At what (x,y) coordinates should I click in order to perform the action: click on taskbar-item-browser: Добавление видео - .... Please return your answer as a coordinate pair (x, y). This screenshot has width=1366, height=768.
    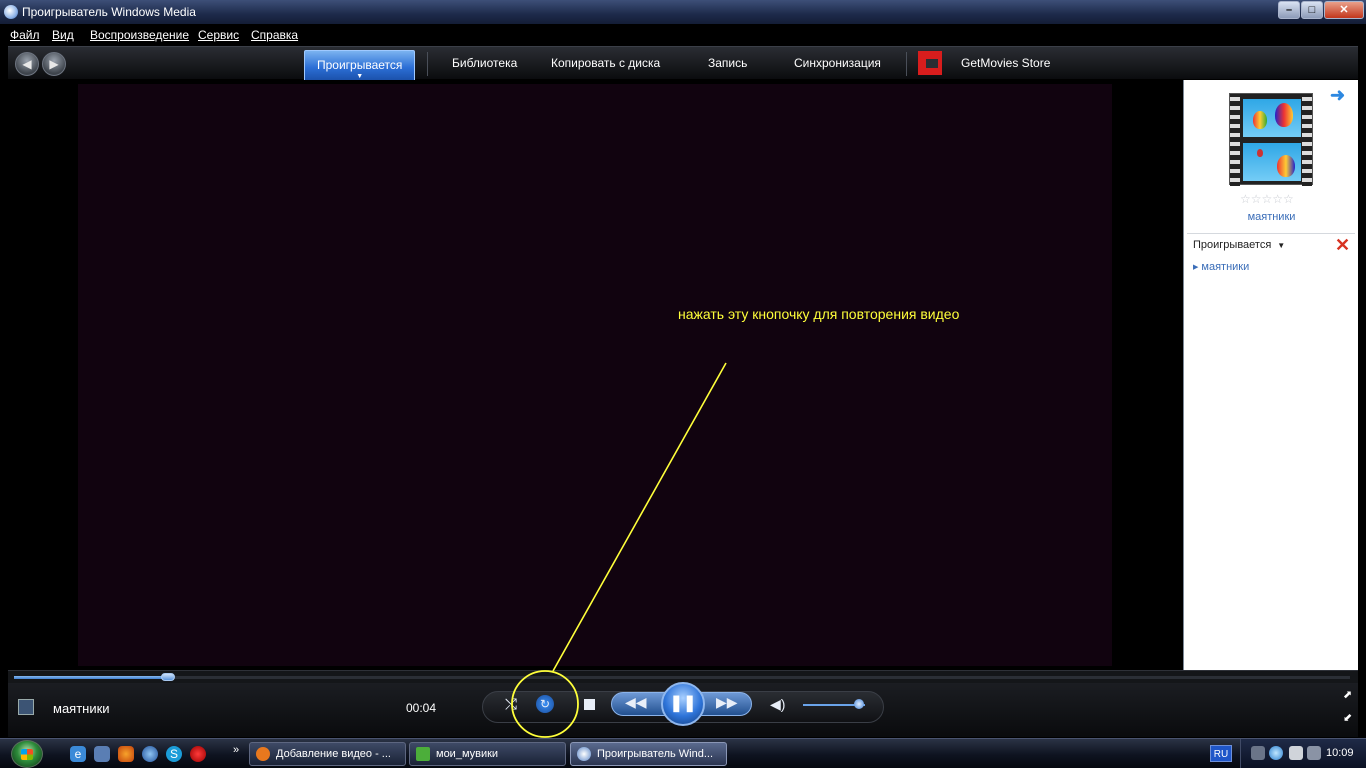
    Looking at the image, I should click on (327, 754).